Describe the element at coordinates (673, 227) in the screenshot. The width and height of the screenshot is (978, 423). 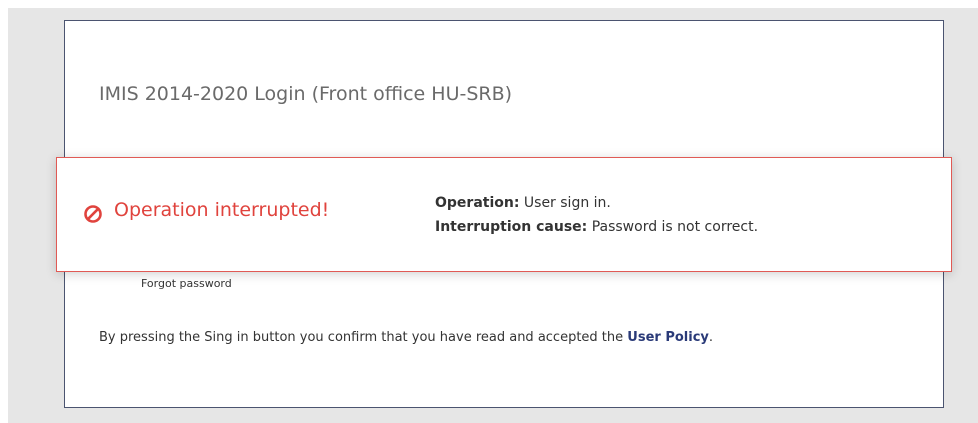
I see `interruption-cause-value: Password is not correct.` at that location.